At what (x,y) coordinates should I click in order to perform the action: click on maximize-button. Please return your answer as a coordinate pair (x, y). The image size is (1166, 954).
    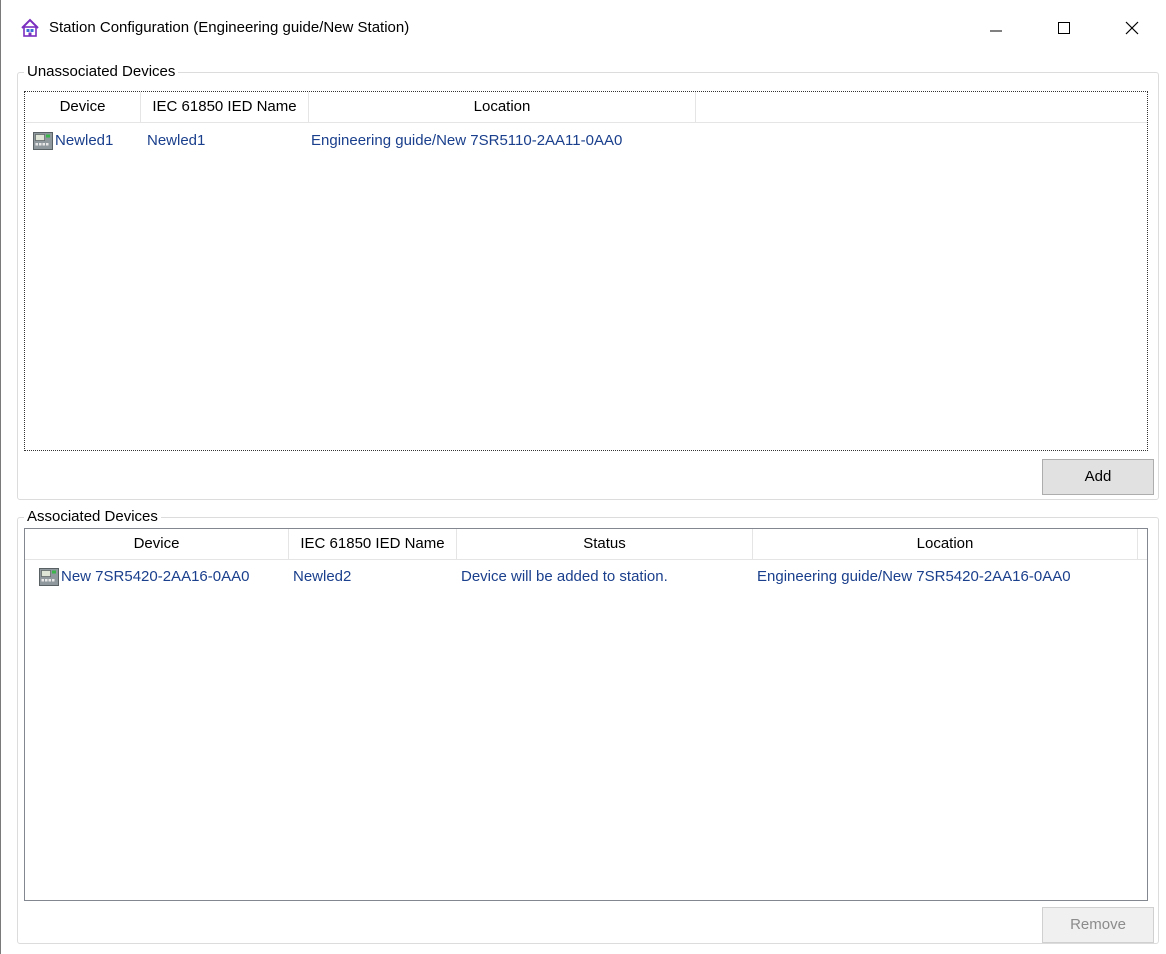
    Looking at the image, I should click on (1064, 28).